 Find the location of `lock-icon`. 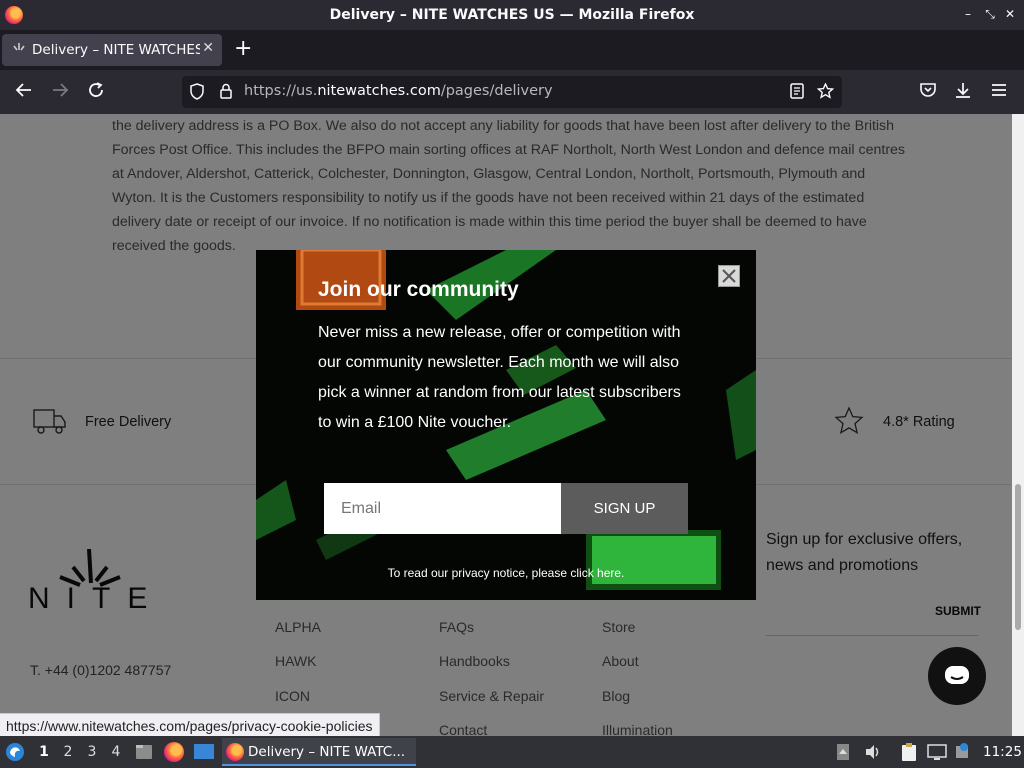

lock-icon is located at coordinates (226, 91).